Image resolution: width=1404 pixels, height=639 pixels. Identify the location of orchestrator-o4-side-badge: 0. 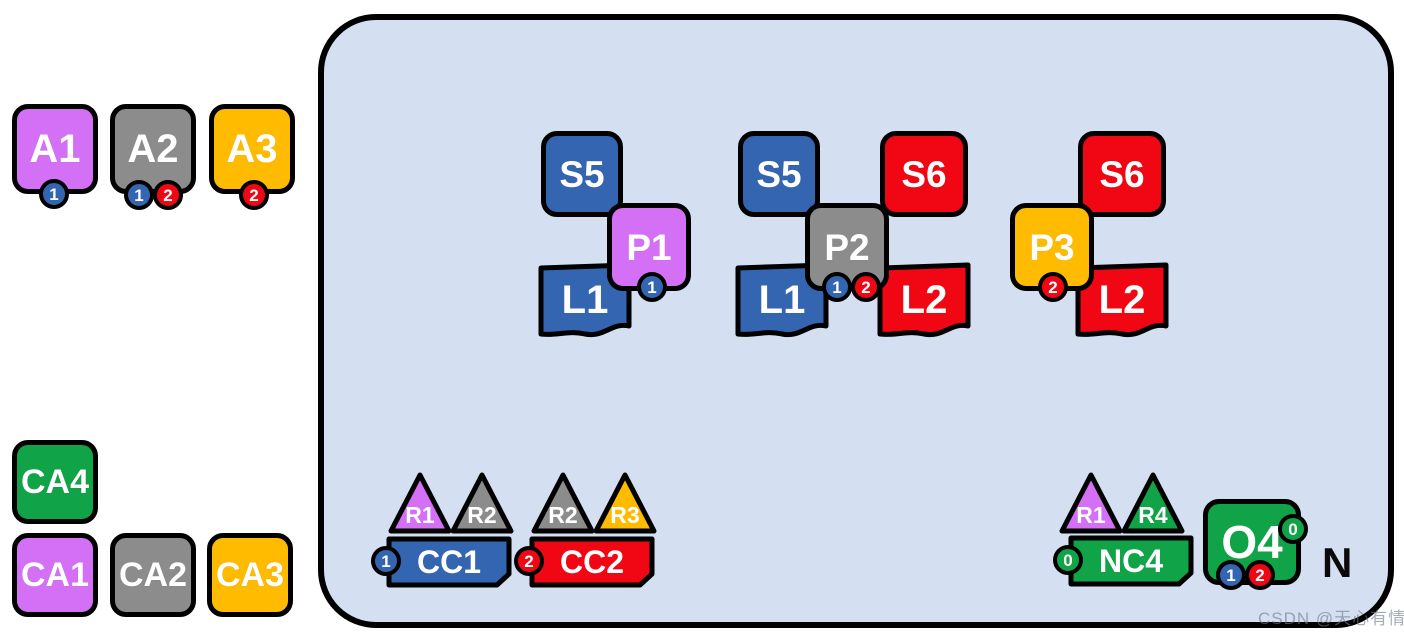
(1293, 529).